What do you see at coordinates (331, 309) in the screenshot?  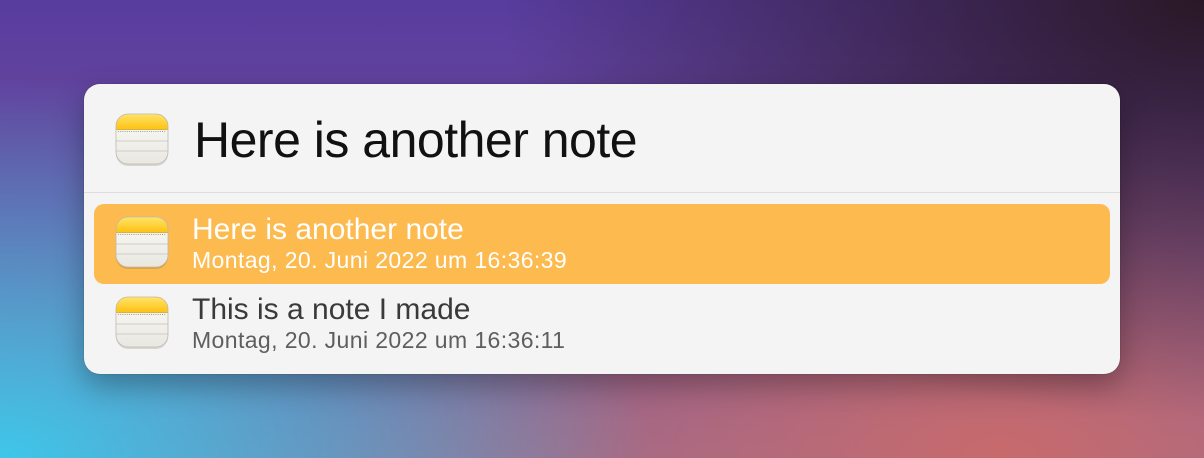 I see `result-title: This is a note I made` at bounding box center [331, 309].